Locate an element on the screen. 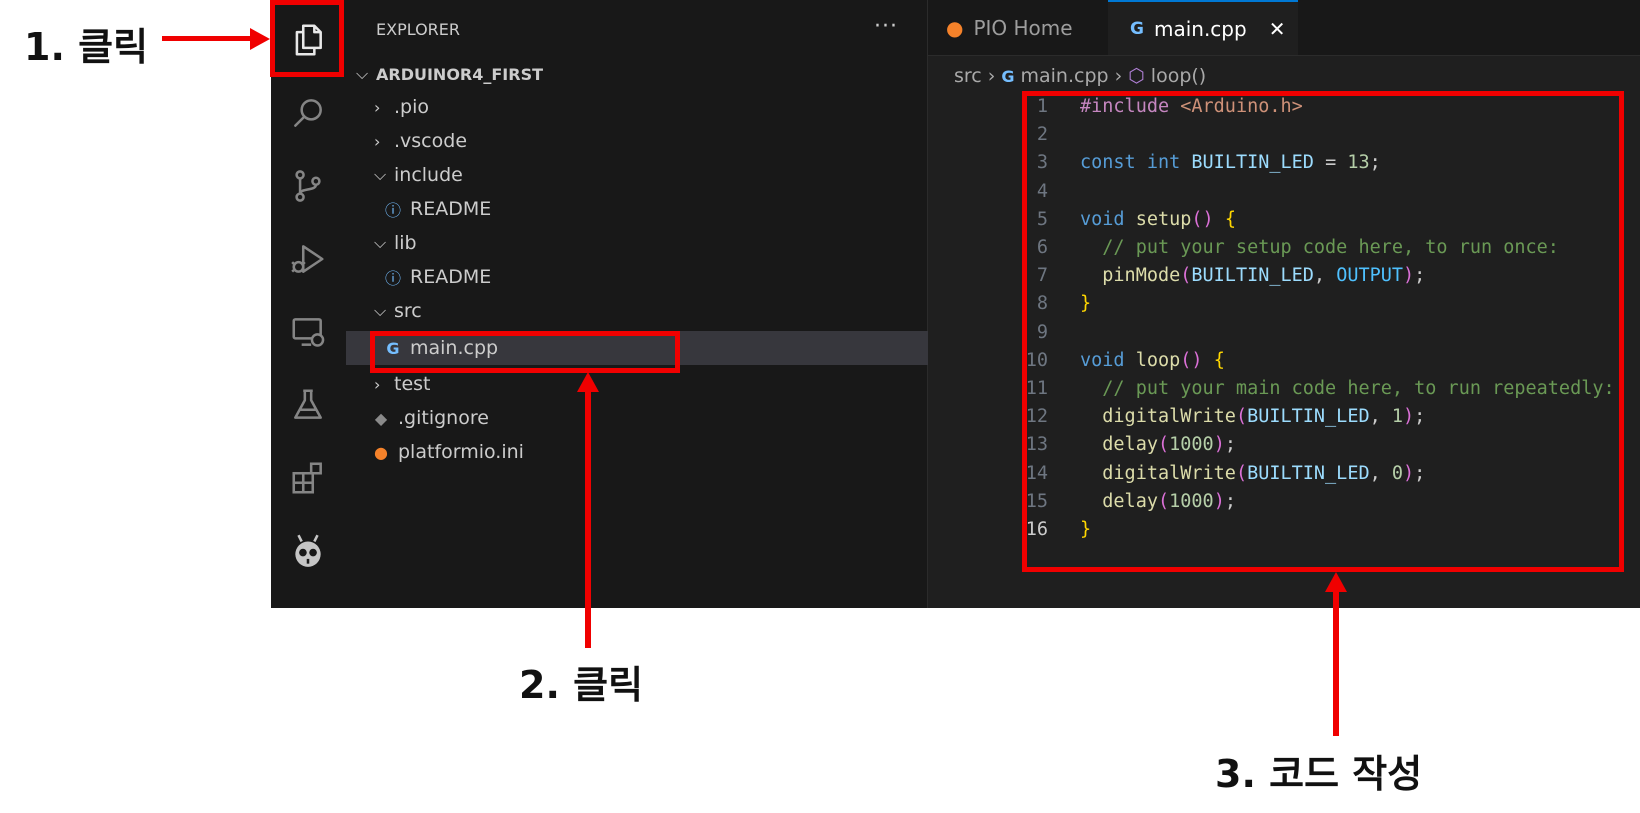 This screenshot has height=813, width=1640. tab-bar: ● PIO Home G main.cpp ✕ is located at coordinates (1284, 28).